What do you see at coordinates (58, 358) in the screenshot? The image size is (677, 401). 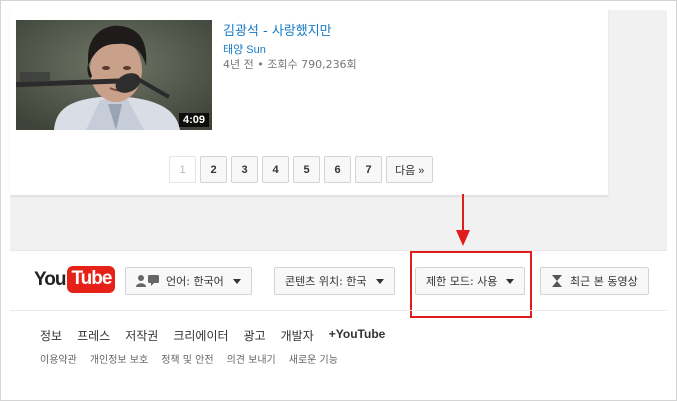 I see `footer-link-terms: 이용약관` at bounding box center [58, 358].